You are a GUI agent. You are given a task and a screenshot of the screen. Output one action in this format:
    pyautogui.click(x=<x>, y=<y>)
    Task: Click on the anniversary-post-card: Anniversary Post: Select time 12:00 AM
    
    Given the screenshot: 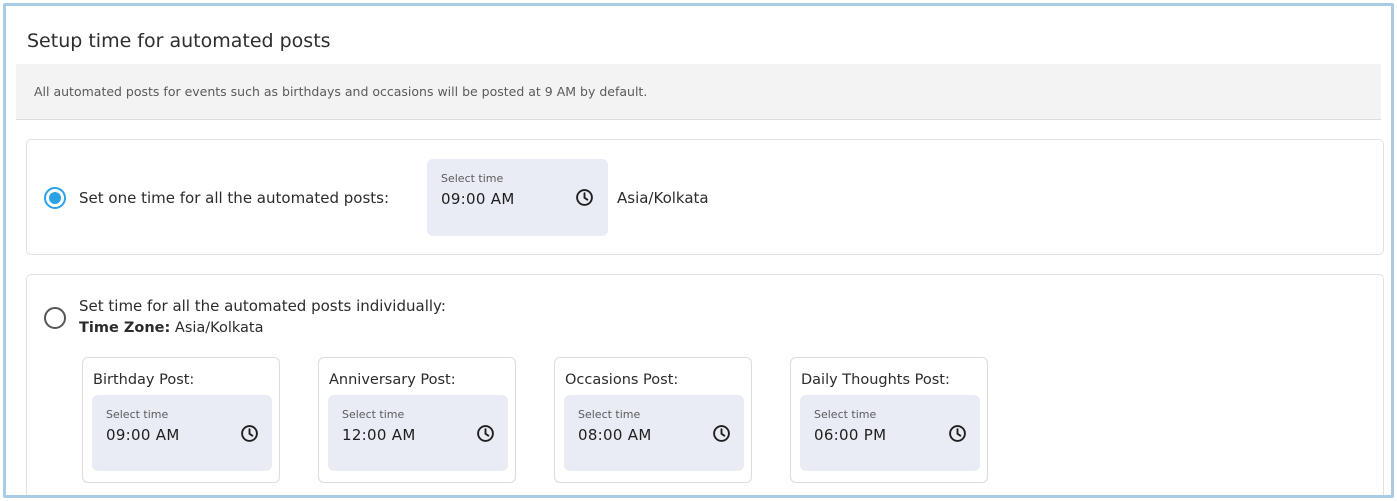 What is the action you would take?
    pyautogui.click(x=417, y=420)
    